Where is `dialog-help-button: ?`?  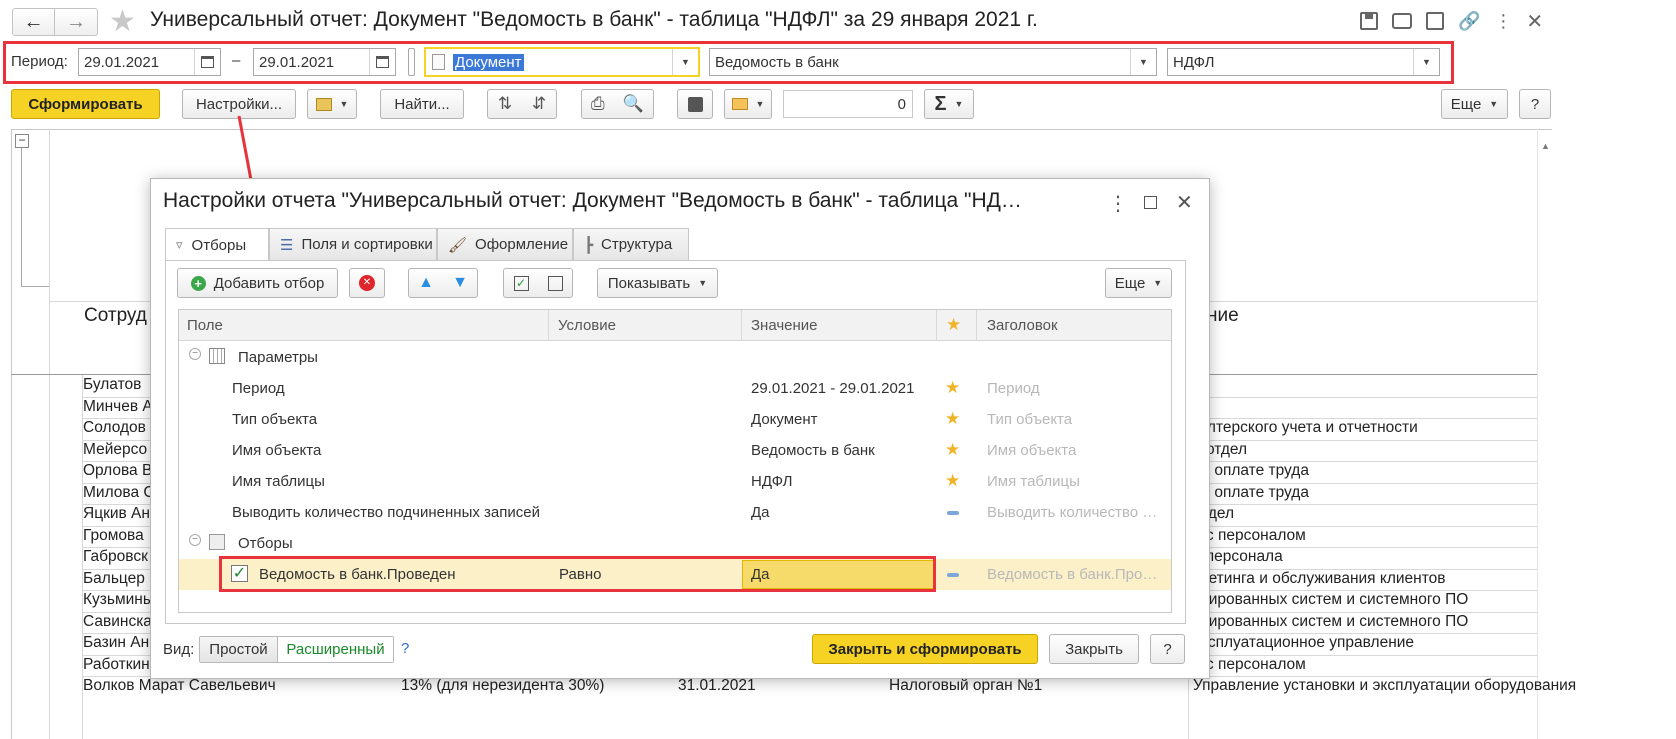
dialog-help-button: ? is located at coordinates (1167, 649).